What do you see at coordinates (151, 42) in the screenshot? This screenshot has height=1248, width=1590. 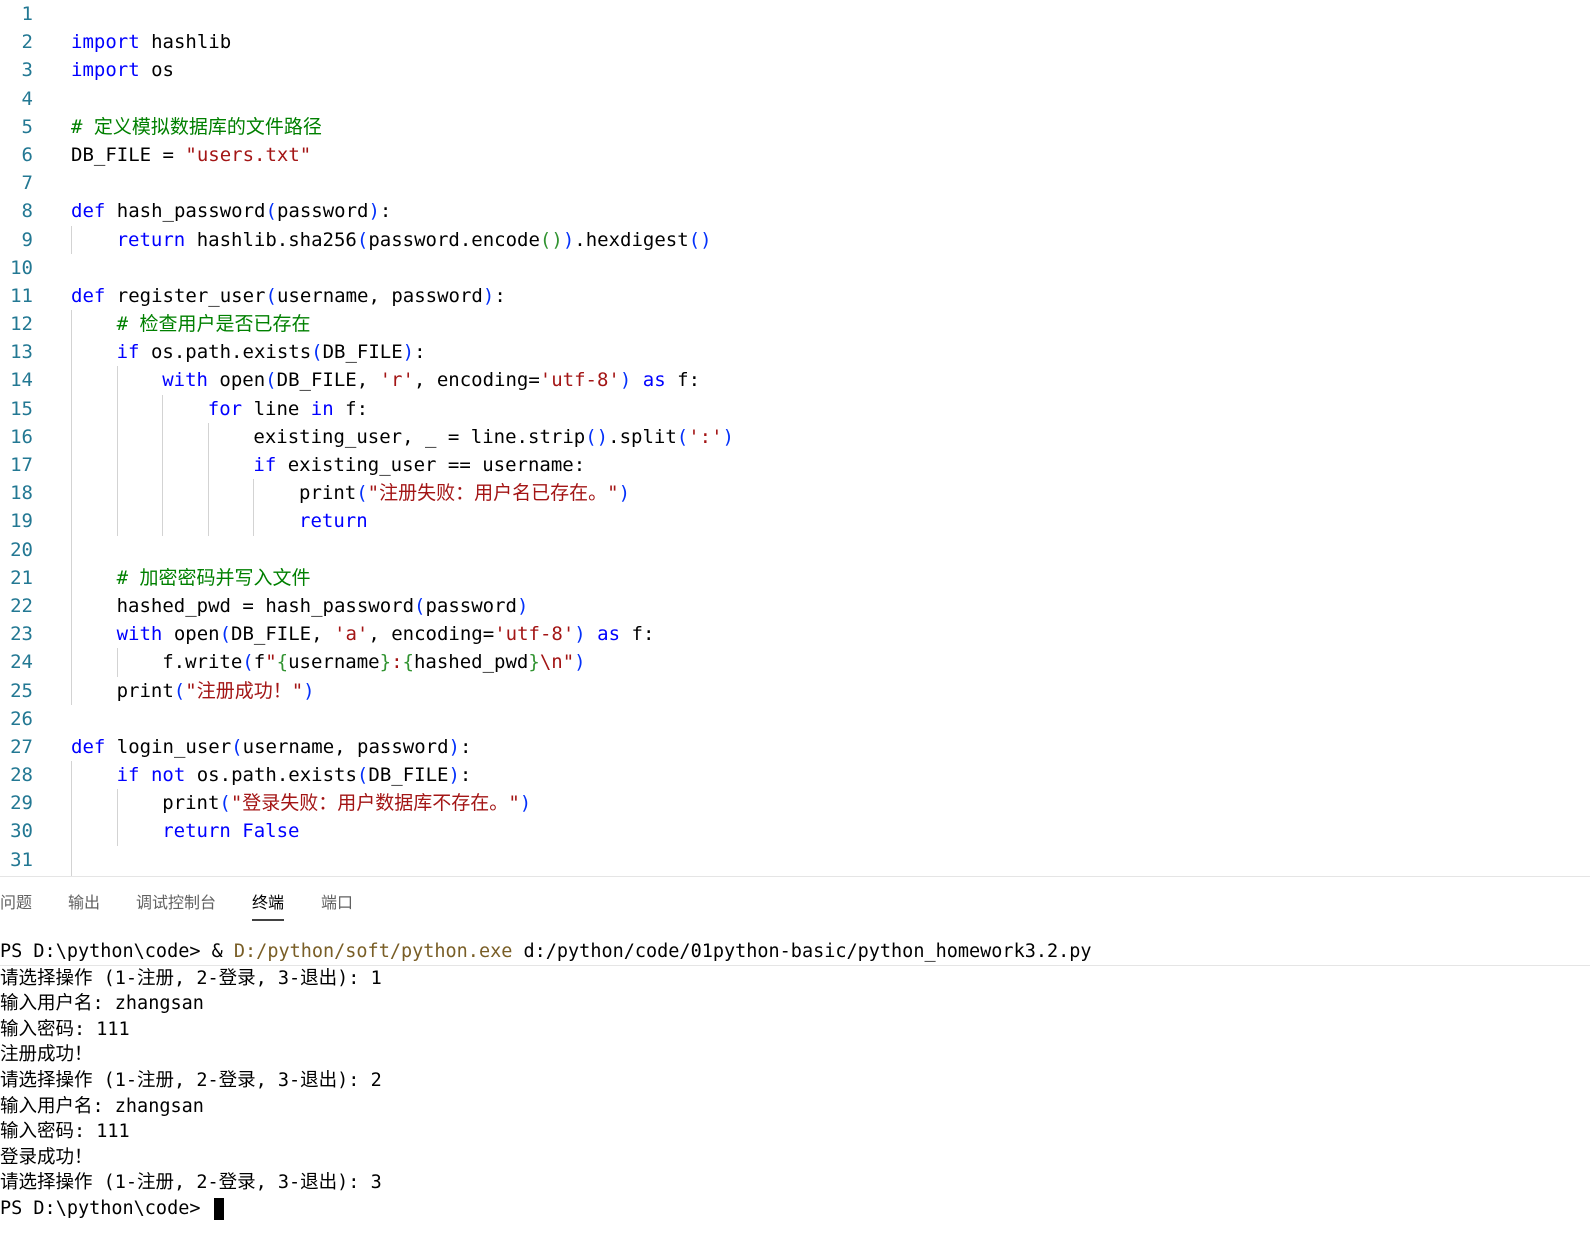 I see `code-text: import hashlib` at bounding box center [151, 42].